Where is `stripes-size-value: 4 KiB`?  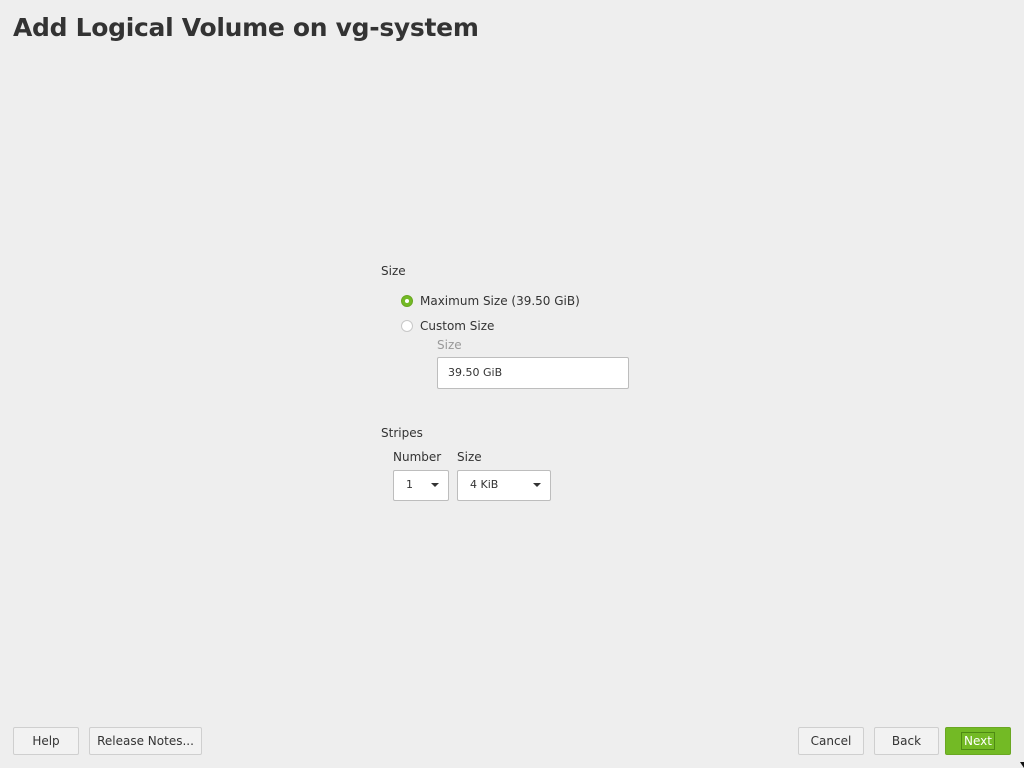 stripes-size-value: 4 KiB is located at coordinates (484, 484).